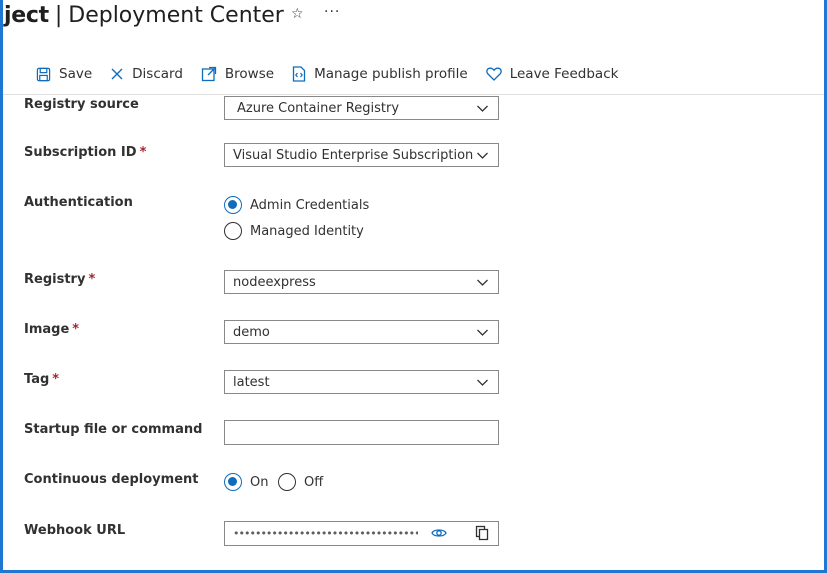  I want to click on open-external-icon, so click(209, 74).